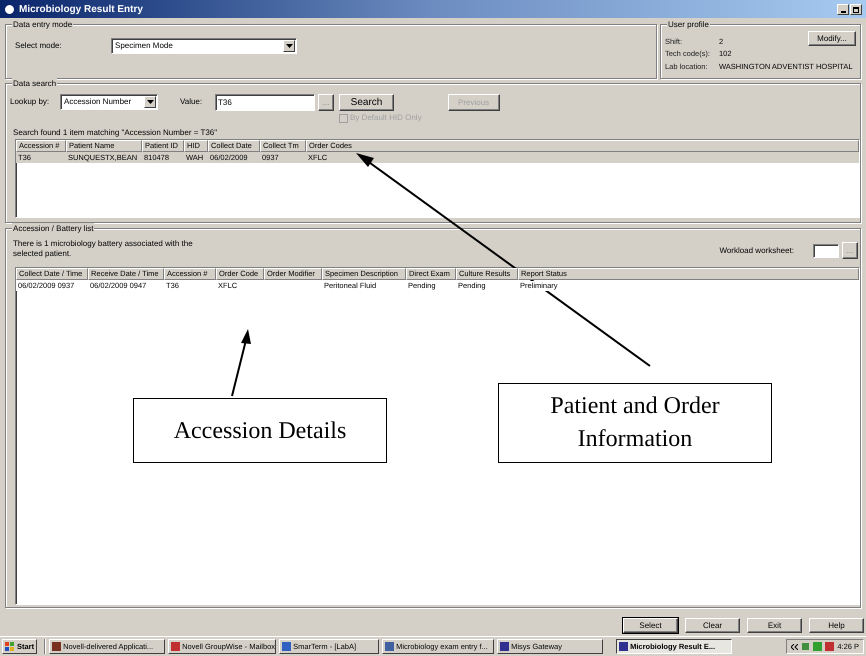 The image size is (866, 656). What do you see at coordinates (115, 133) in the screenshot?
I see `search-result-message: Search found 1 item matching "Accession Number = T36"` at bounding box center [115, 133].